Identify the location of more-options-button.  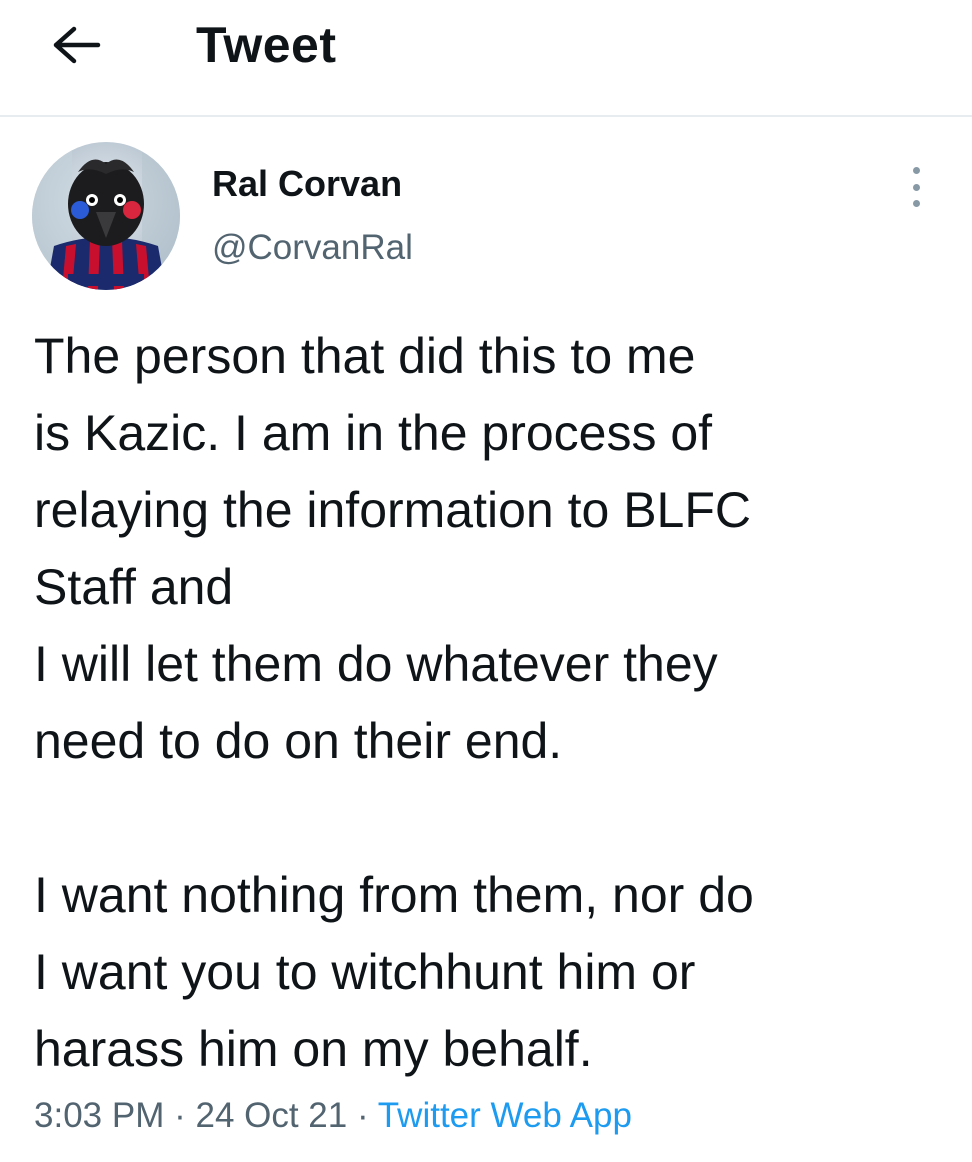
(916, 187).